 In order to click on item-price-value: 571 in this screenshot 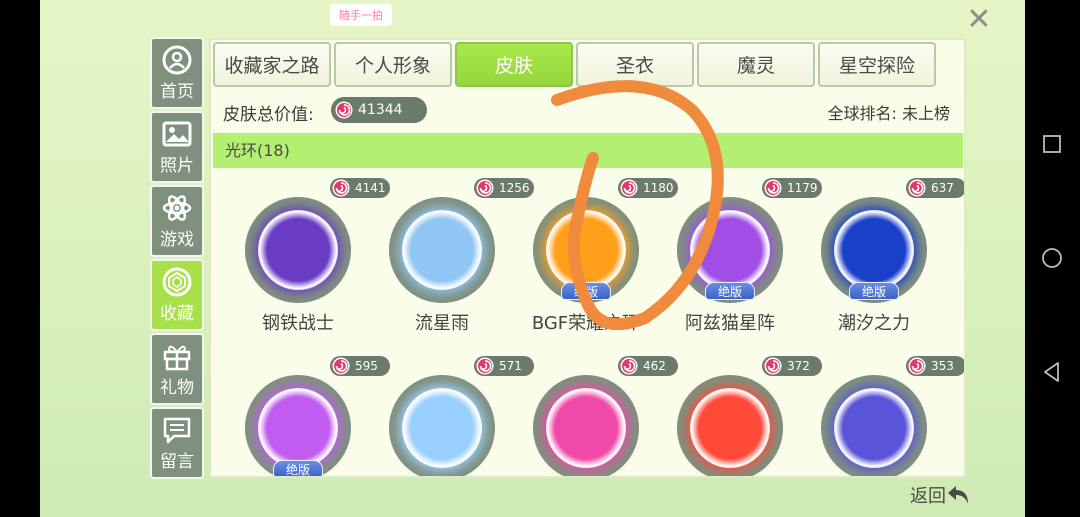, I will do `click(510, 366)`.